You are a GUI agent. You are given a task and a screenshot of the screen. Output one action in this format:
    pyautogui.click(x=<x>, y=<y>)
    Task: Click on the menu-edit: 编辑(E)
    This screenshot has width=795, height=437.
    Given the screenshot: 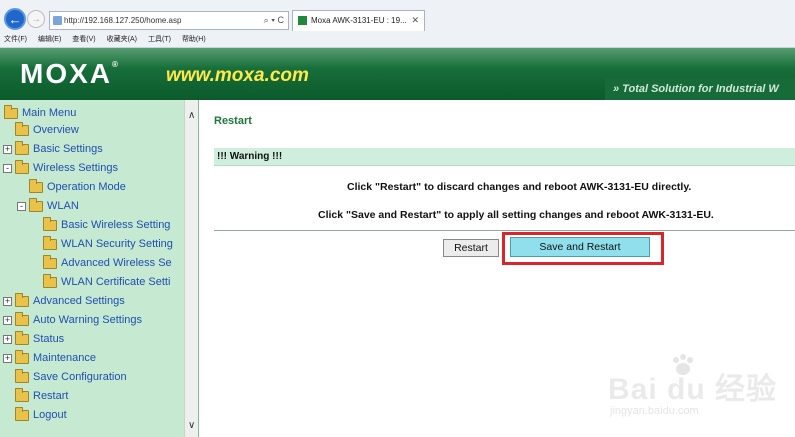 What is the action you would take?
    pyautogui.click(x=49, y=39)
    